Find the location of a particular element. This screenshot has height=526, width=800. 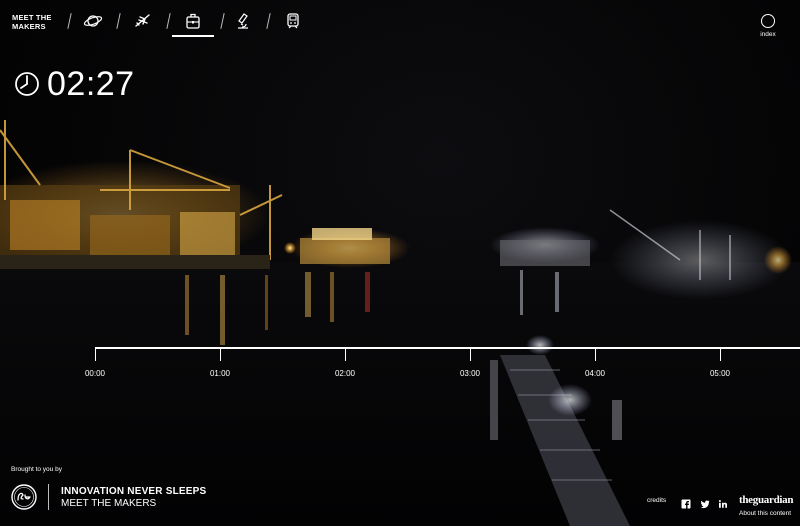

planet-icon is located at coordinates (93, 21).